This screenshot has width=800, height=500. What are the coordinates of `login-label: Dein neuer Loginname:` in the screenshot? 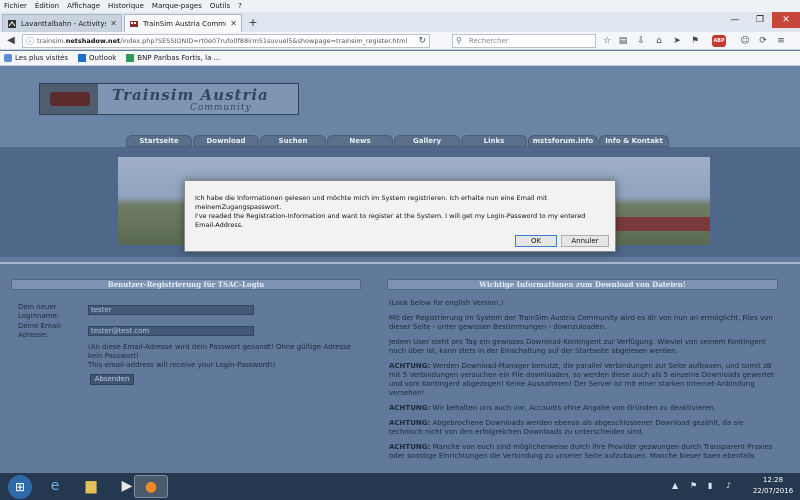 It's located at (39, 311).